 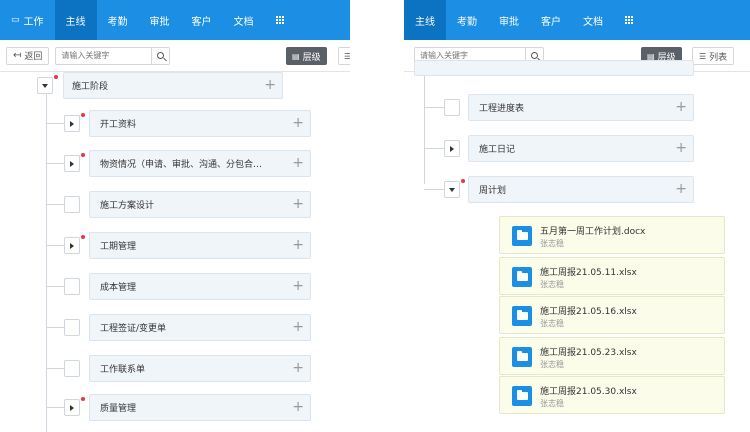 I want to click on node-label: 工程进度表, so click(x=502, y=109).